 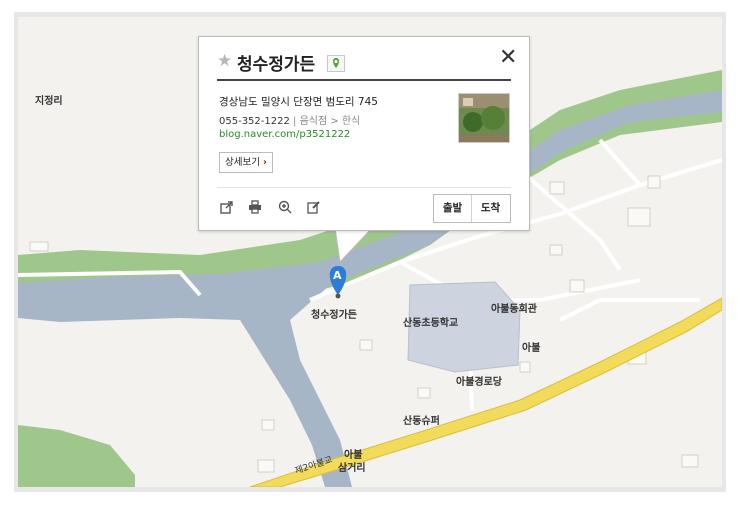 I want to click on popup-tail, so click(x=353, y=246).